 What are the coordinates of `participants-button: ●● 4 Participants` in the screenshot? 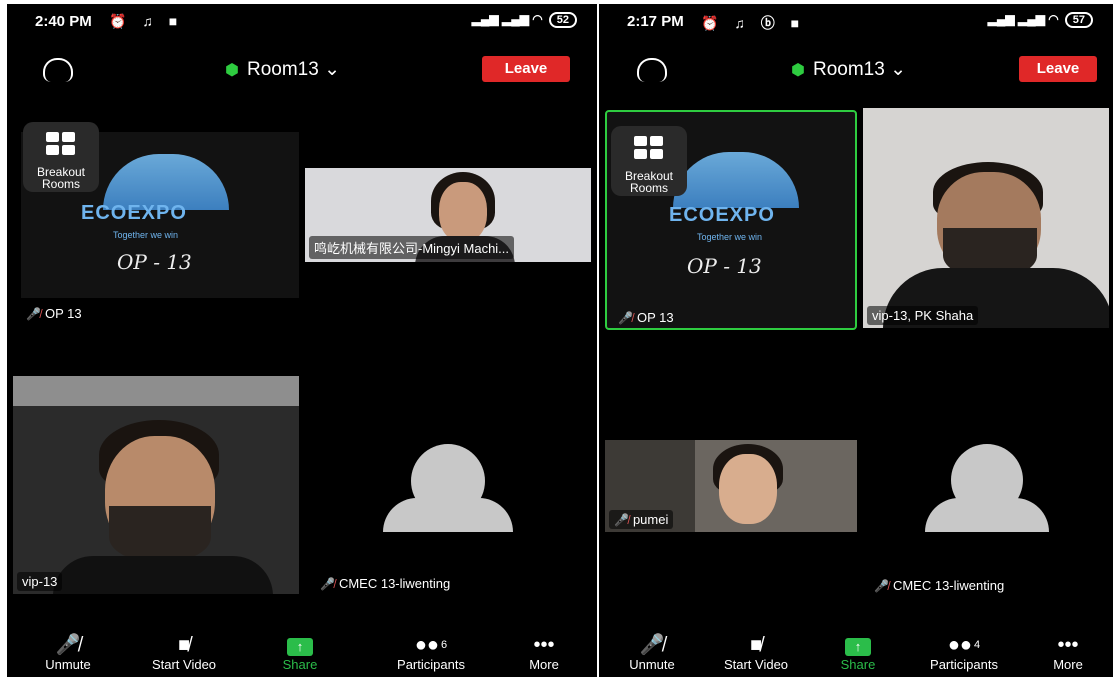 It's located at (964, 652).